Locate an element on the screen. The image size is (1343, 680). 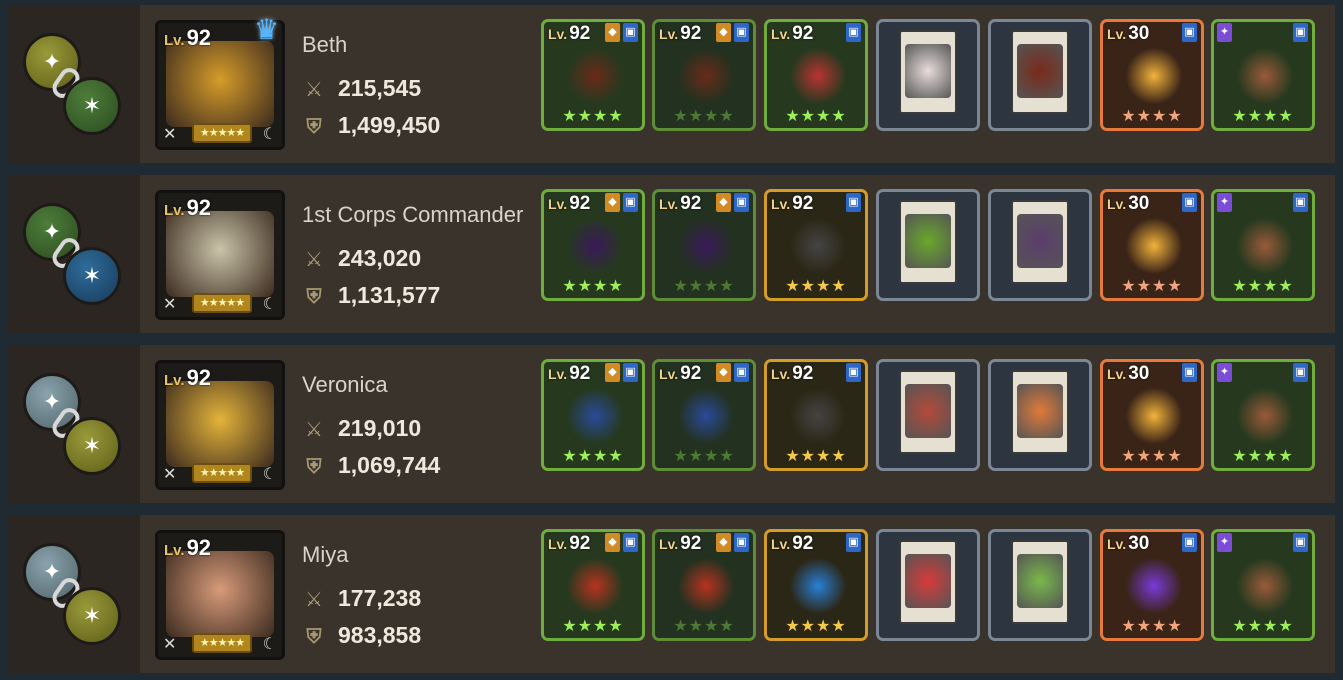
fire-icon: ☾ is located at coordinates (269, 644).